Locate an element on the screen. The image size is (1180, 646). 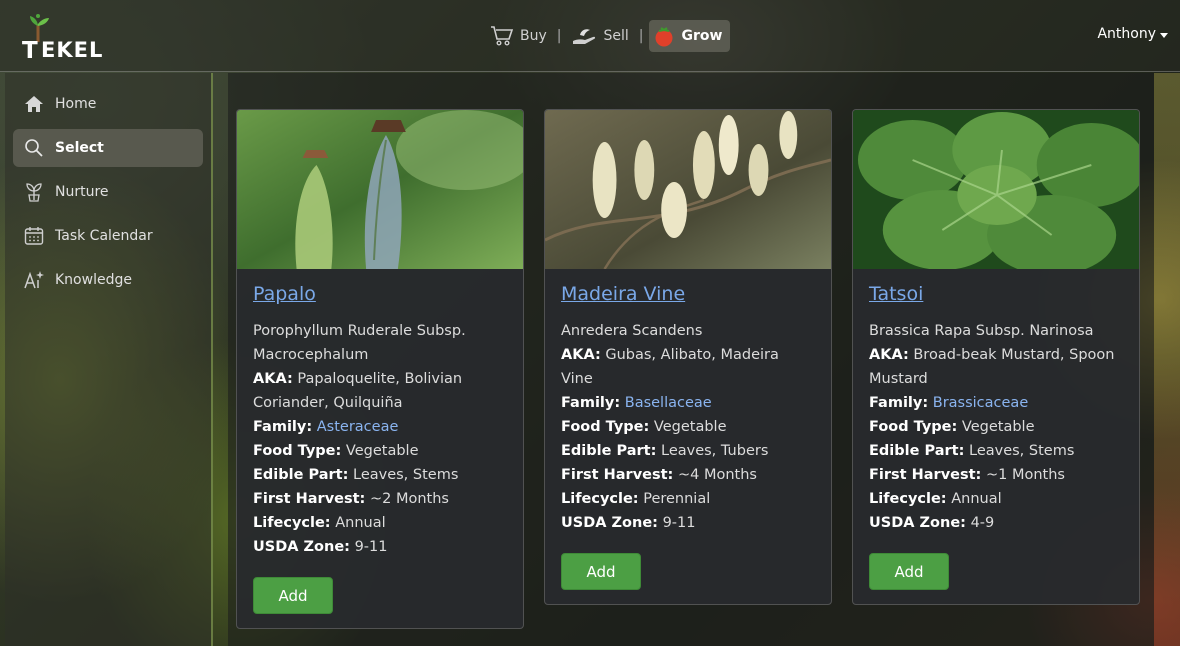
background-strip is located at coordinates (1167, 359).